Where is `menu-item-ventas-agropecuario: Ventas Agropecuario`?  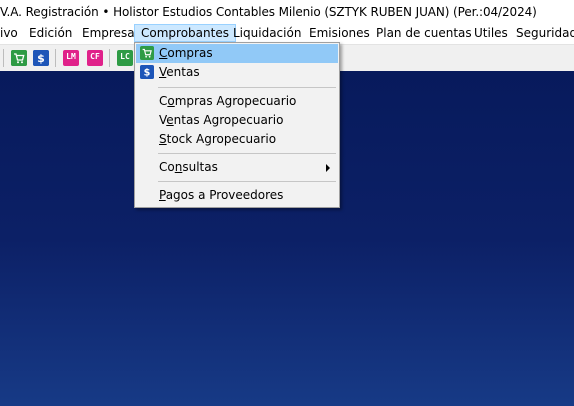 menu-item-ventas-agropecuario: Ventas Agropecuario is located at coordinates (237, 120).